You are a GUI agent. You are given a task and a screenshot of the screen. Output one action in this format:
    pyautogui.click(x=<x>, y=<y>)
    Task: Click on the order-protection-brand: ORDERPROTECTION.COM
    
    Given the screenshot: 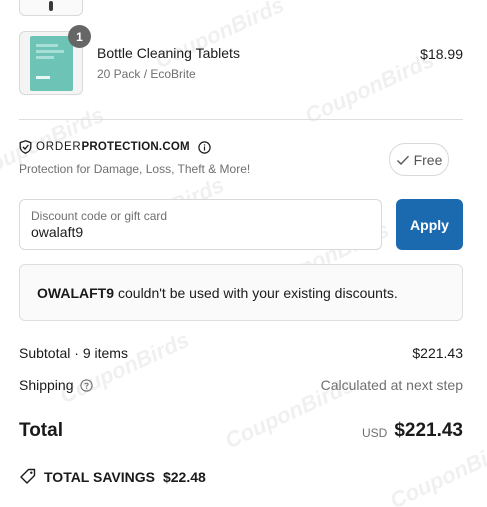 What is the action you would take?
    pyautogui.click(x=113, y=147)
    